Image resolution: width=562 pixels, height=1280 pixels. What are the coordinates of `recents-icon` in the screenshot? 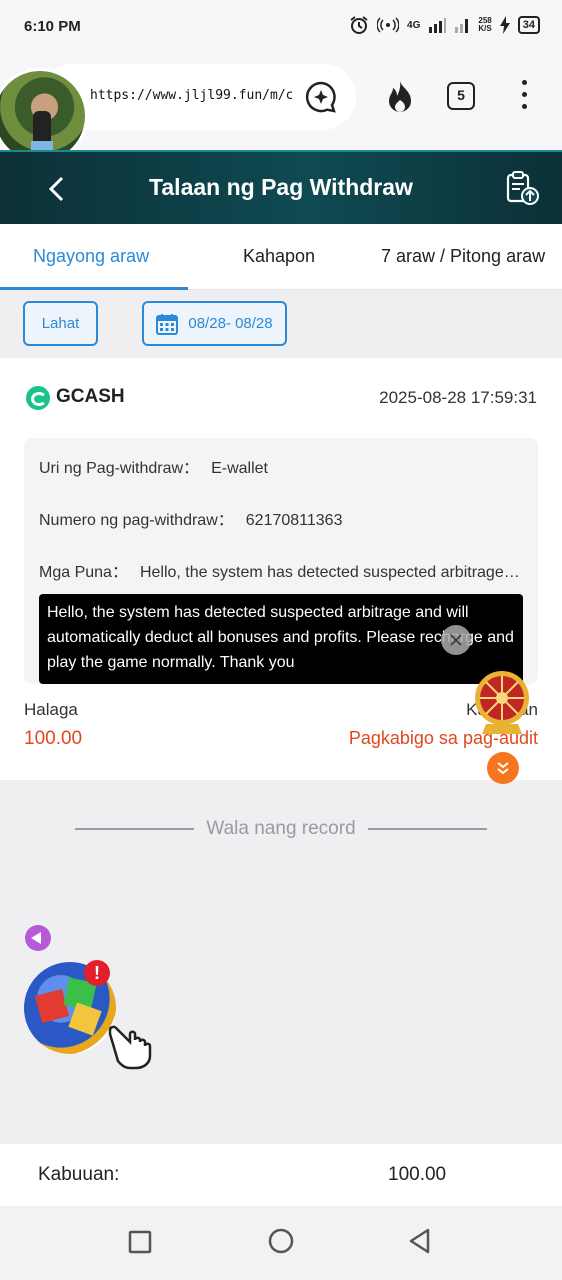 It's located at (140, 1242).